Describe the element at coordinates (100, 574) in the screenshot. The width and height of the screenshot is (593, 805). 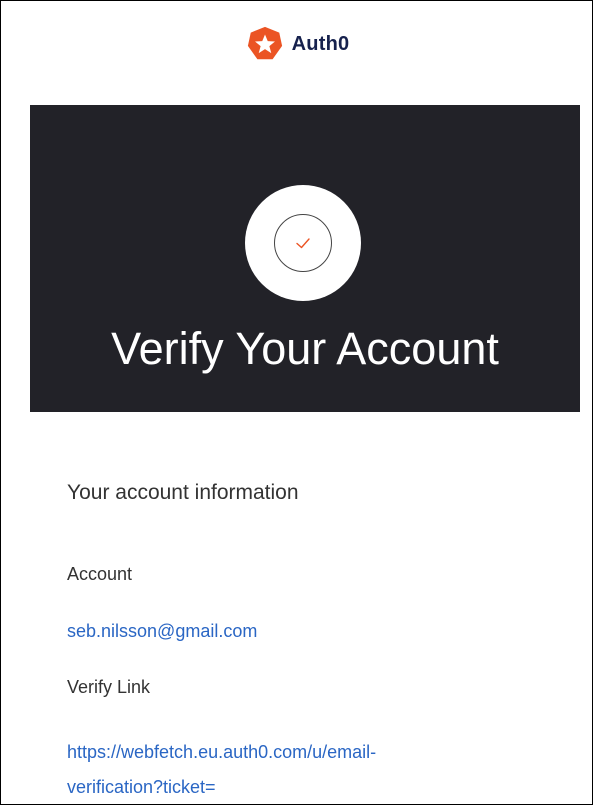
I see `account-label: Account` at that location.